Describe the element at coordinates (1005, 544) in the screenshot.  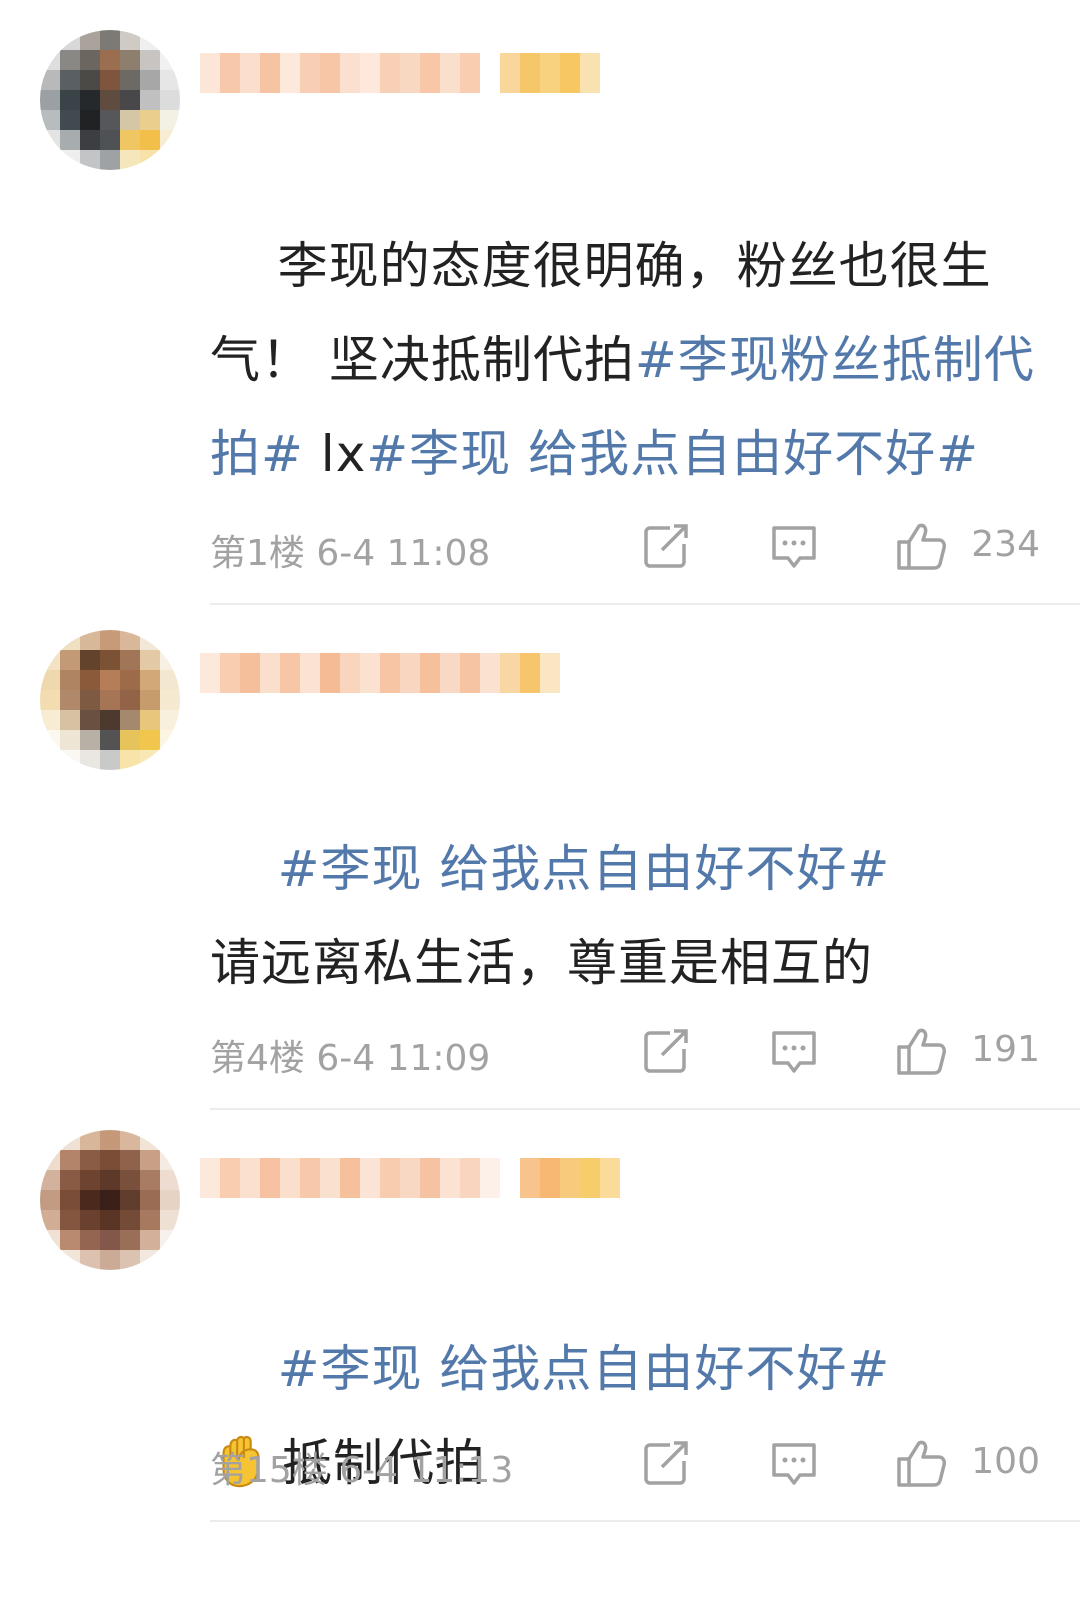
I see `like-count: 234` at that location.